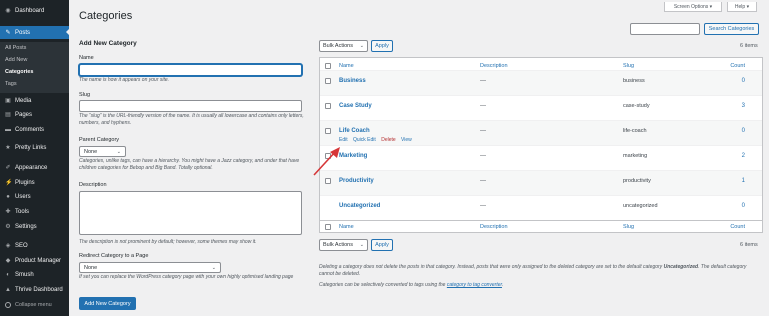  What do you see at coordinates (8, 168) in the screenshot?
I see `brush-icon: ✐` at bounding box center [8, 168].